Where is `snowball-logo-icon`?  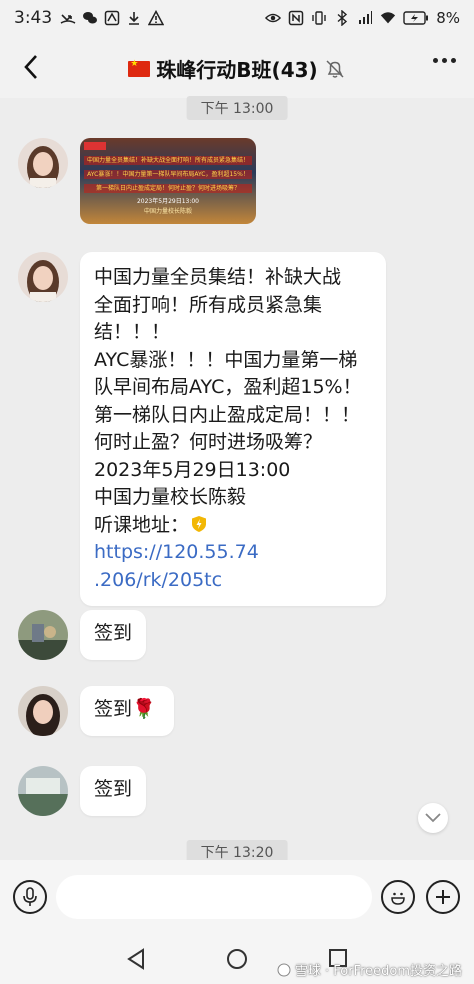 snowball-logo-icon is located at coordinates (284, 969).